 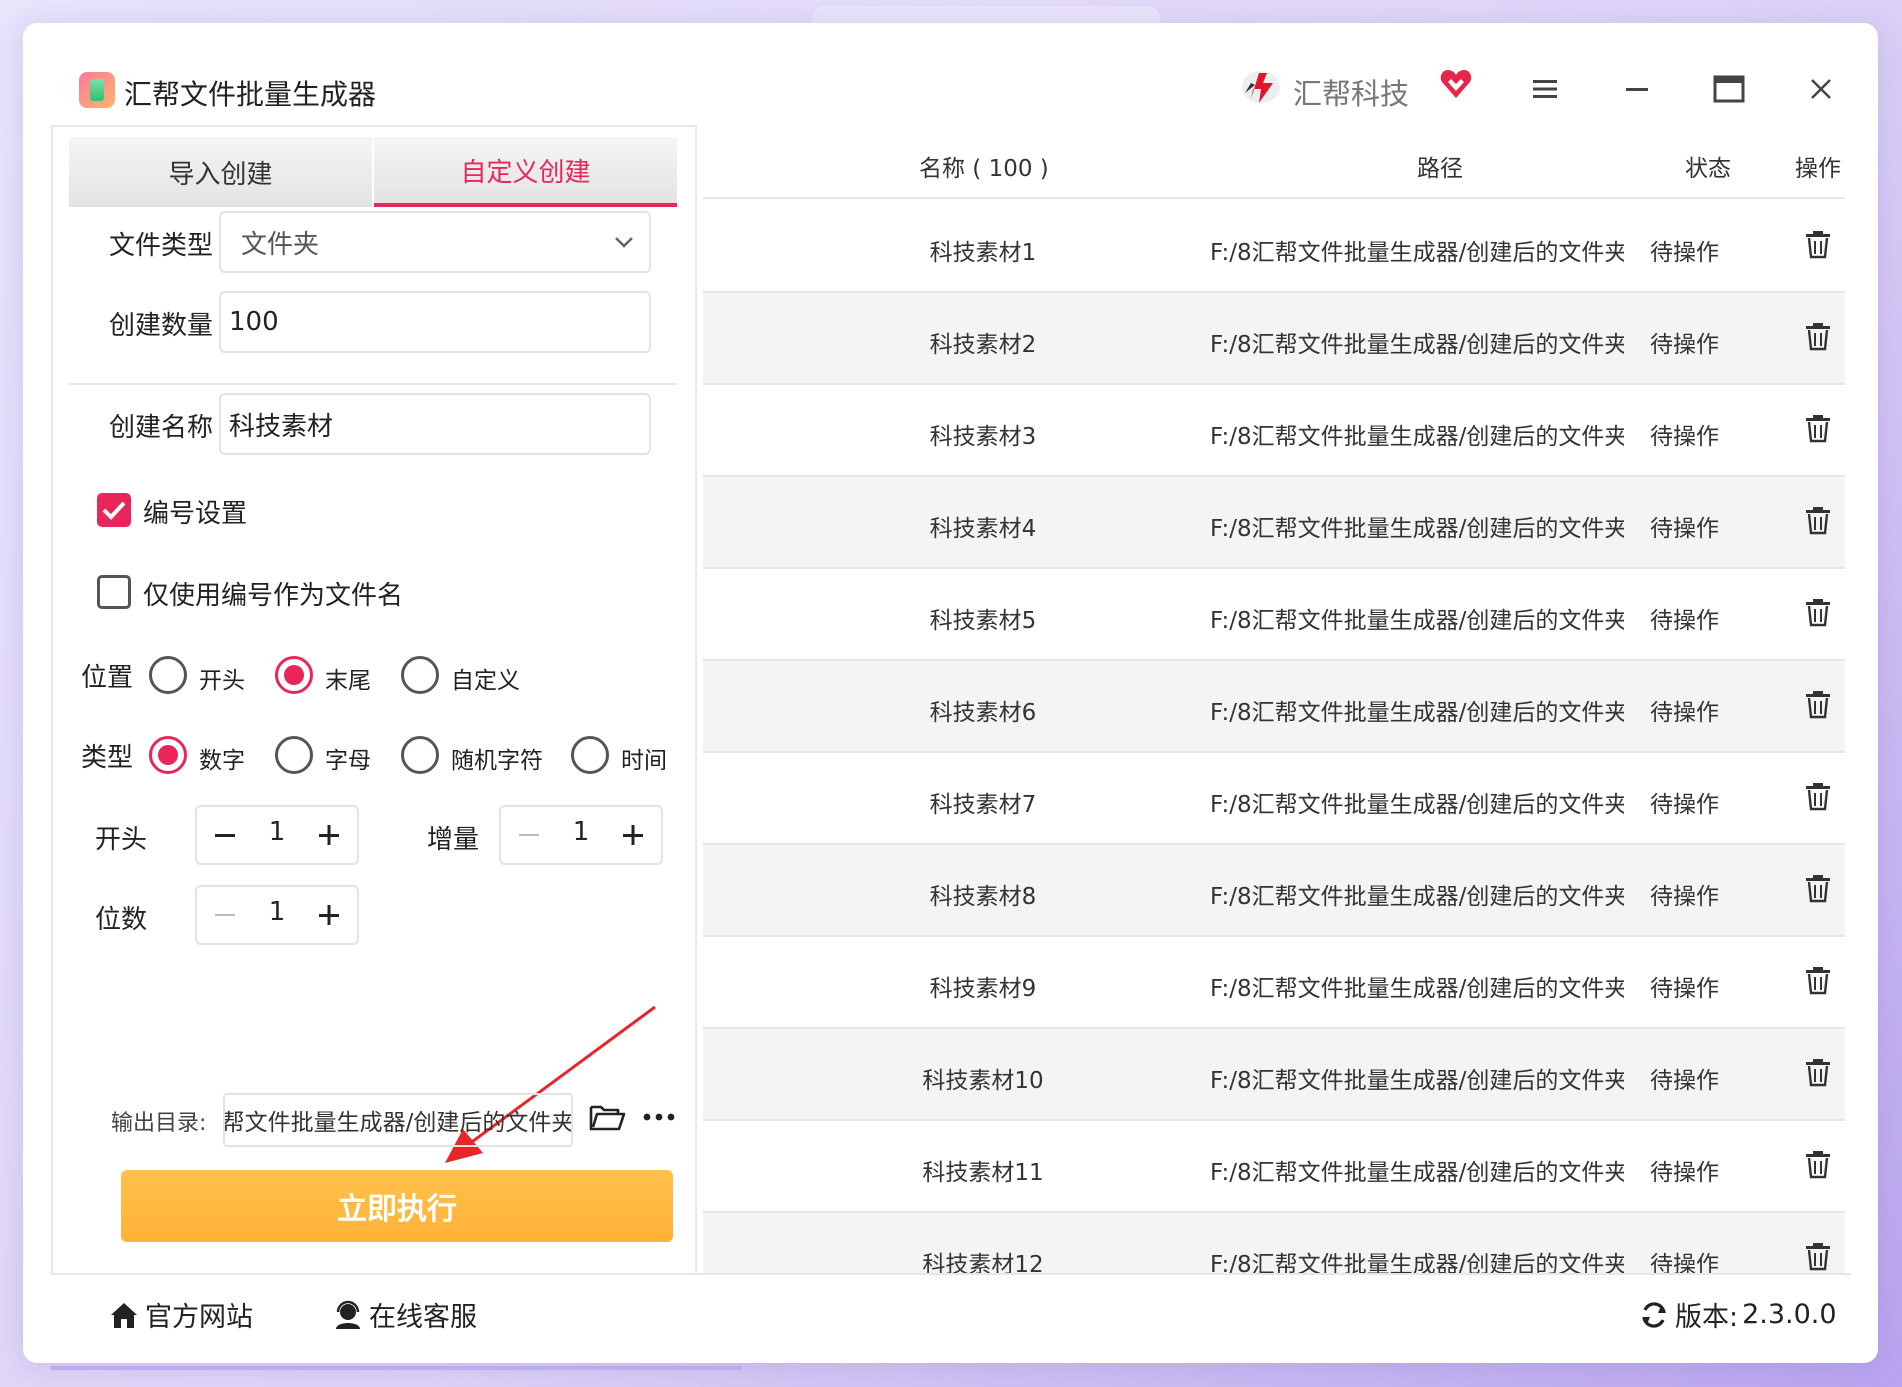 I want to click on row-name: 科技素材3, so click(x=983, y=437).